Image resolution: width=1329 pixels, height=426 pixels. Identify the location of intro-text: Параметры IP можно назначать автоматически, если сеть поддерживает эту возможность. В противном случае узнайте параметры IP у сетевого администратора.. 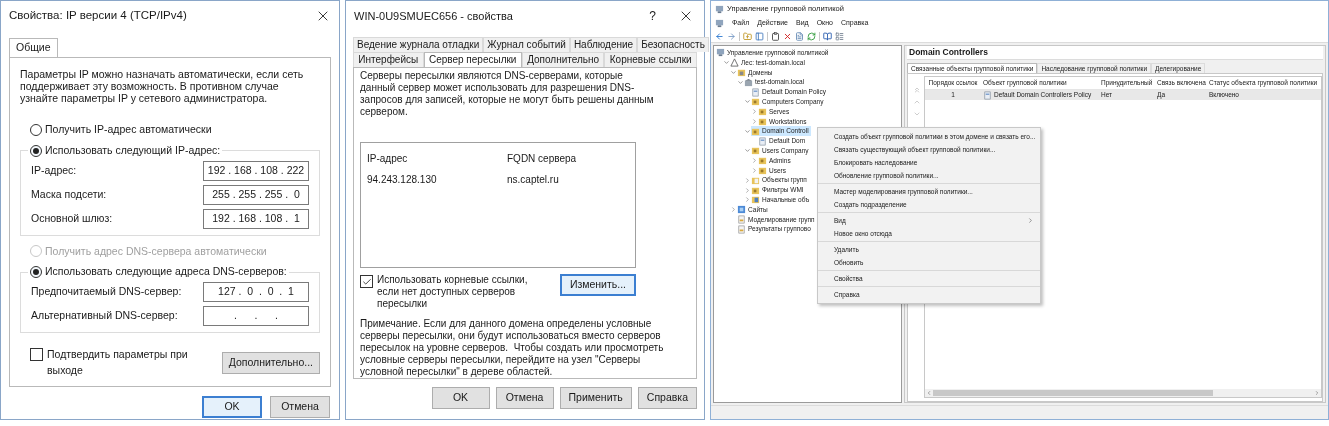
(162, 86).